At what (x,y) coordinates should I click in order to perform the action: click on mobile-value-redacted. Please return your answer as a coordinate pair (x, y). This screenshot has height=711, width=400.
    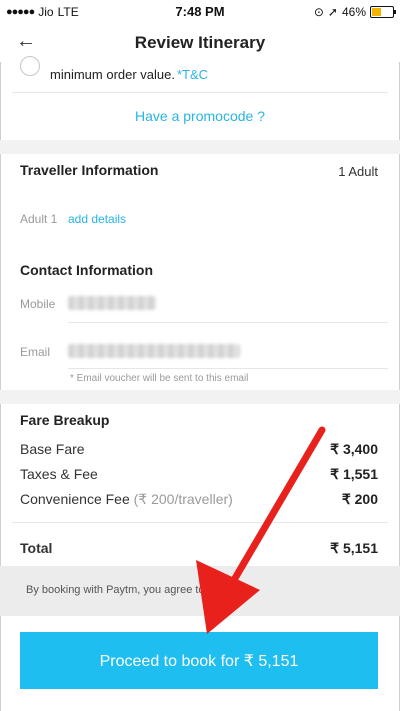
    Looking at the image, I should click on (112, 303).